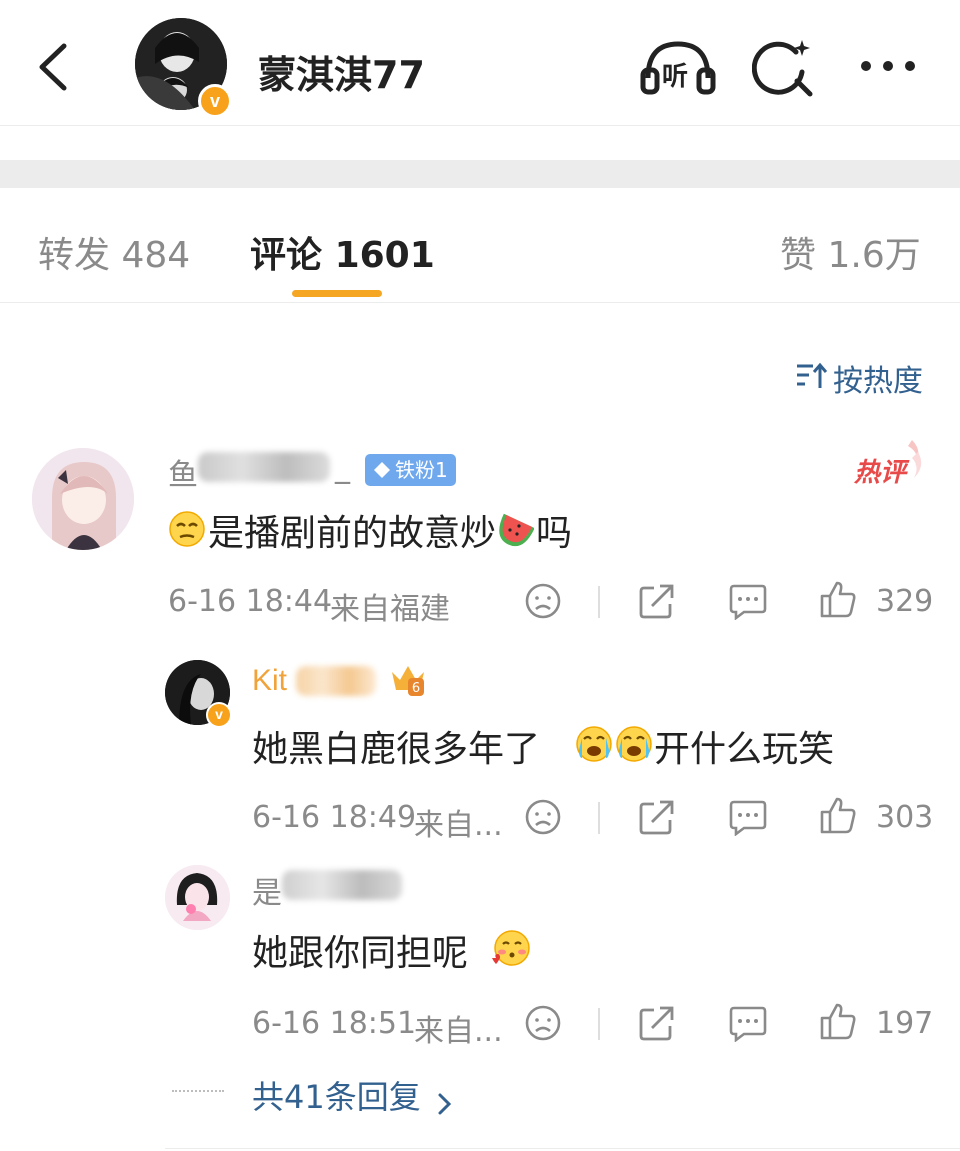 The width and height of the screenshot is (960, 1151). I want to click on tab-repost-label: 转发, so click(74, 255).